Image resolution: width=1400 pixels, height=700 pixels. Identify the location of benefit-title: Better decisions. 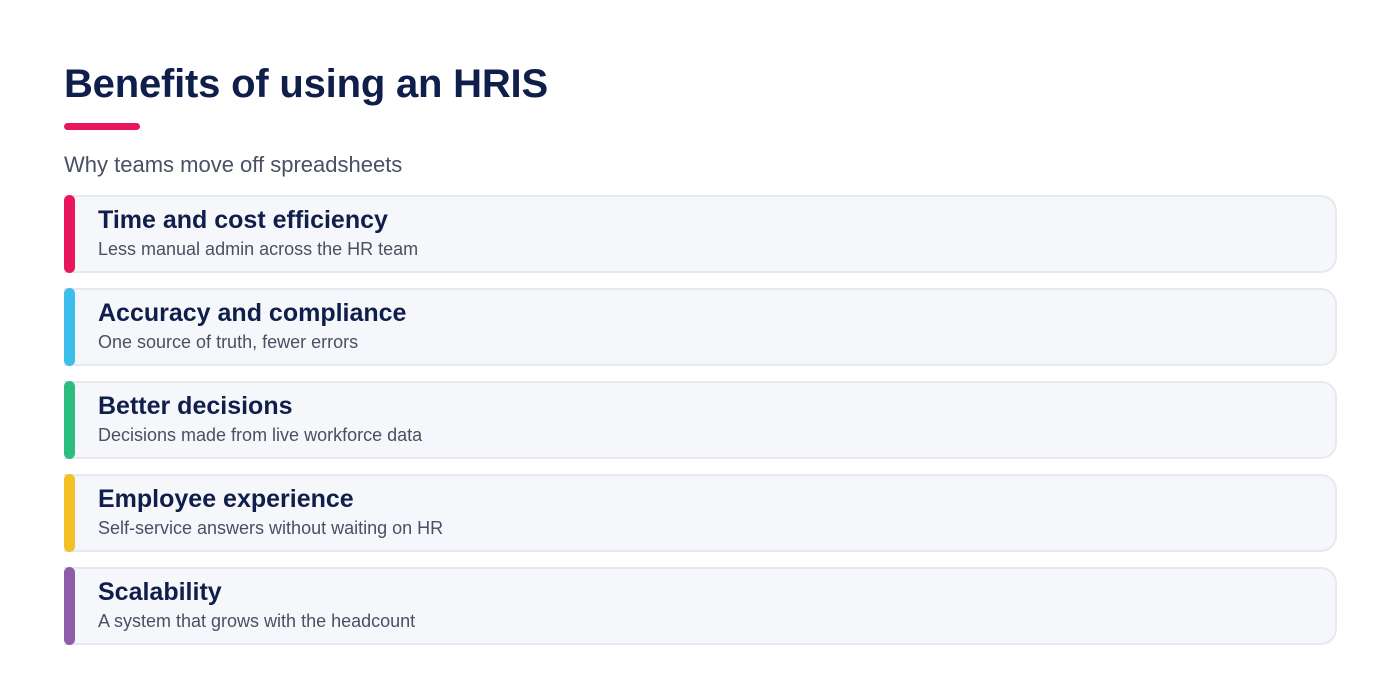
(195, 406).